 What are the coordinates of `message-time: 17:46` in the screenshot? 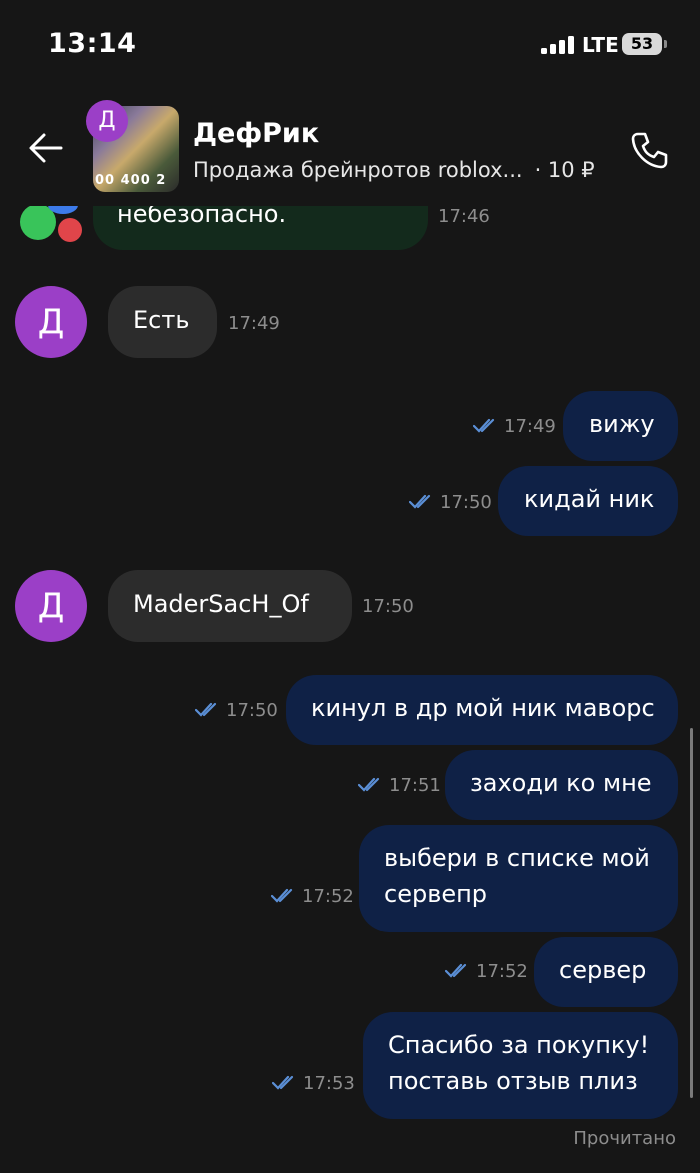 It's located at (464, 216).